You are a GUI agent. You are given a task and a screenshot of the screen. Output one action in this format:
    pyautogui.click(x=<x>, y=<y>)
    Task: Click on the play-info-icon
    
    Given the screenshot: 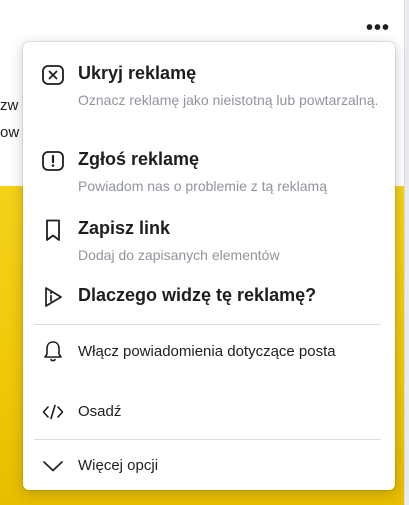 What is the action you would take?
    pyautogui.click(x=53, y=297)
    